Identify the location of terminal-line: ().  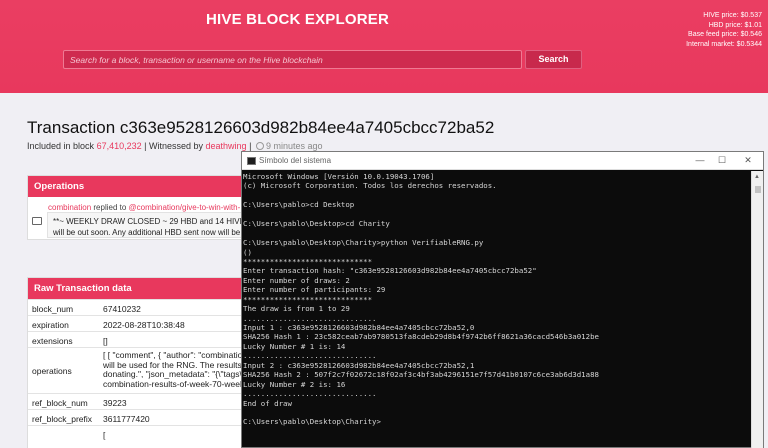
(247, 252).